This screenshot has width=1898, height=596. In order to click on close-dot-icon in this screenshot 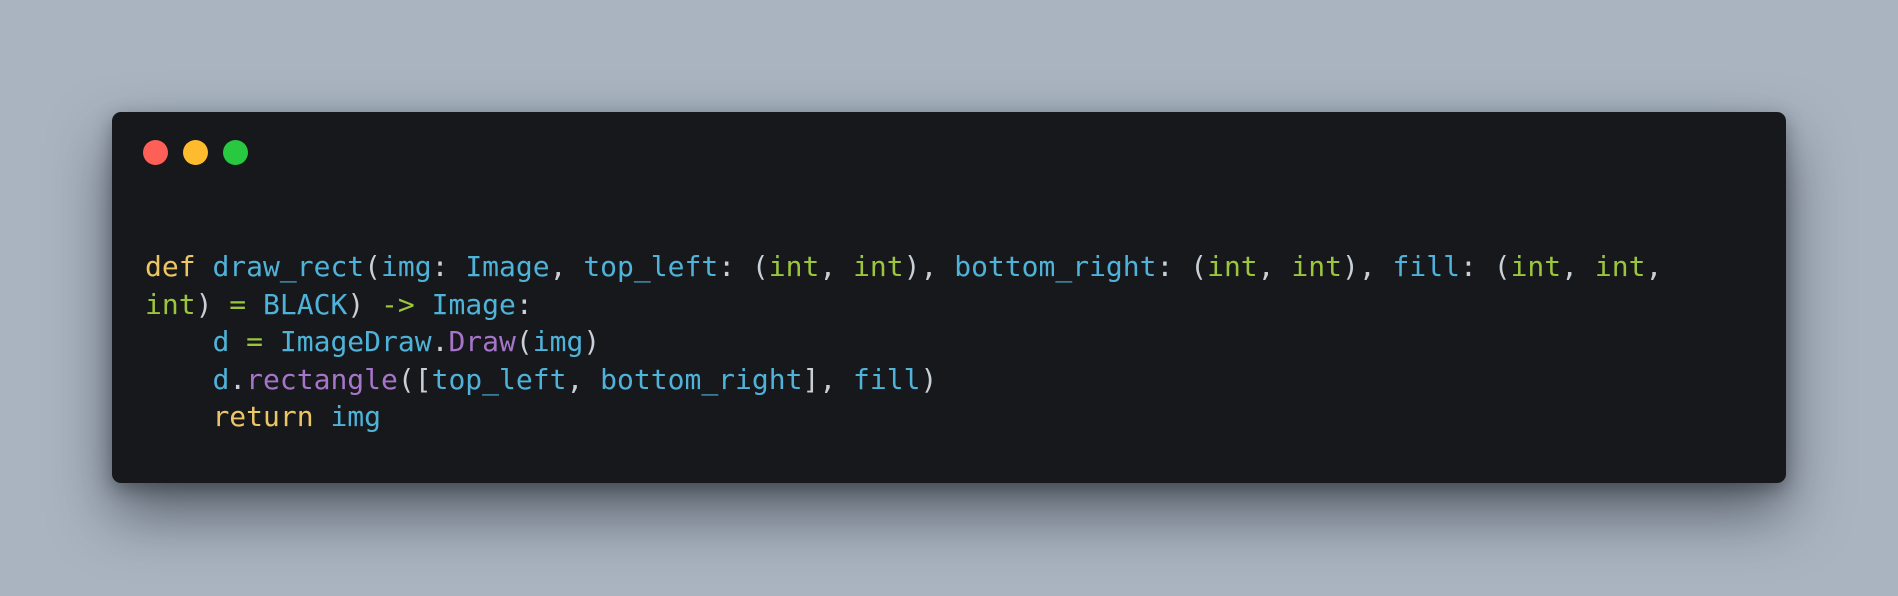, I will do `click(155, 152)`.